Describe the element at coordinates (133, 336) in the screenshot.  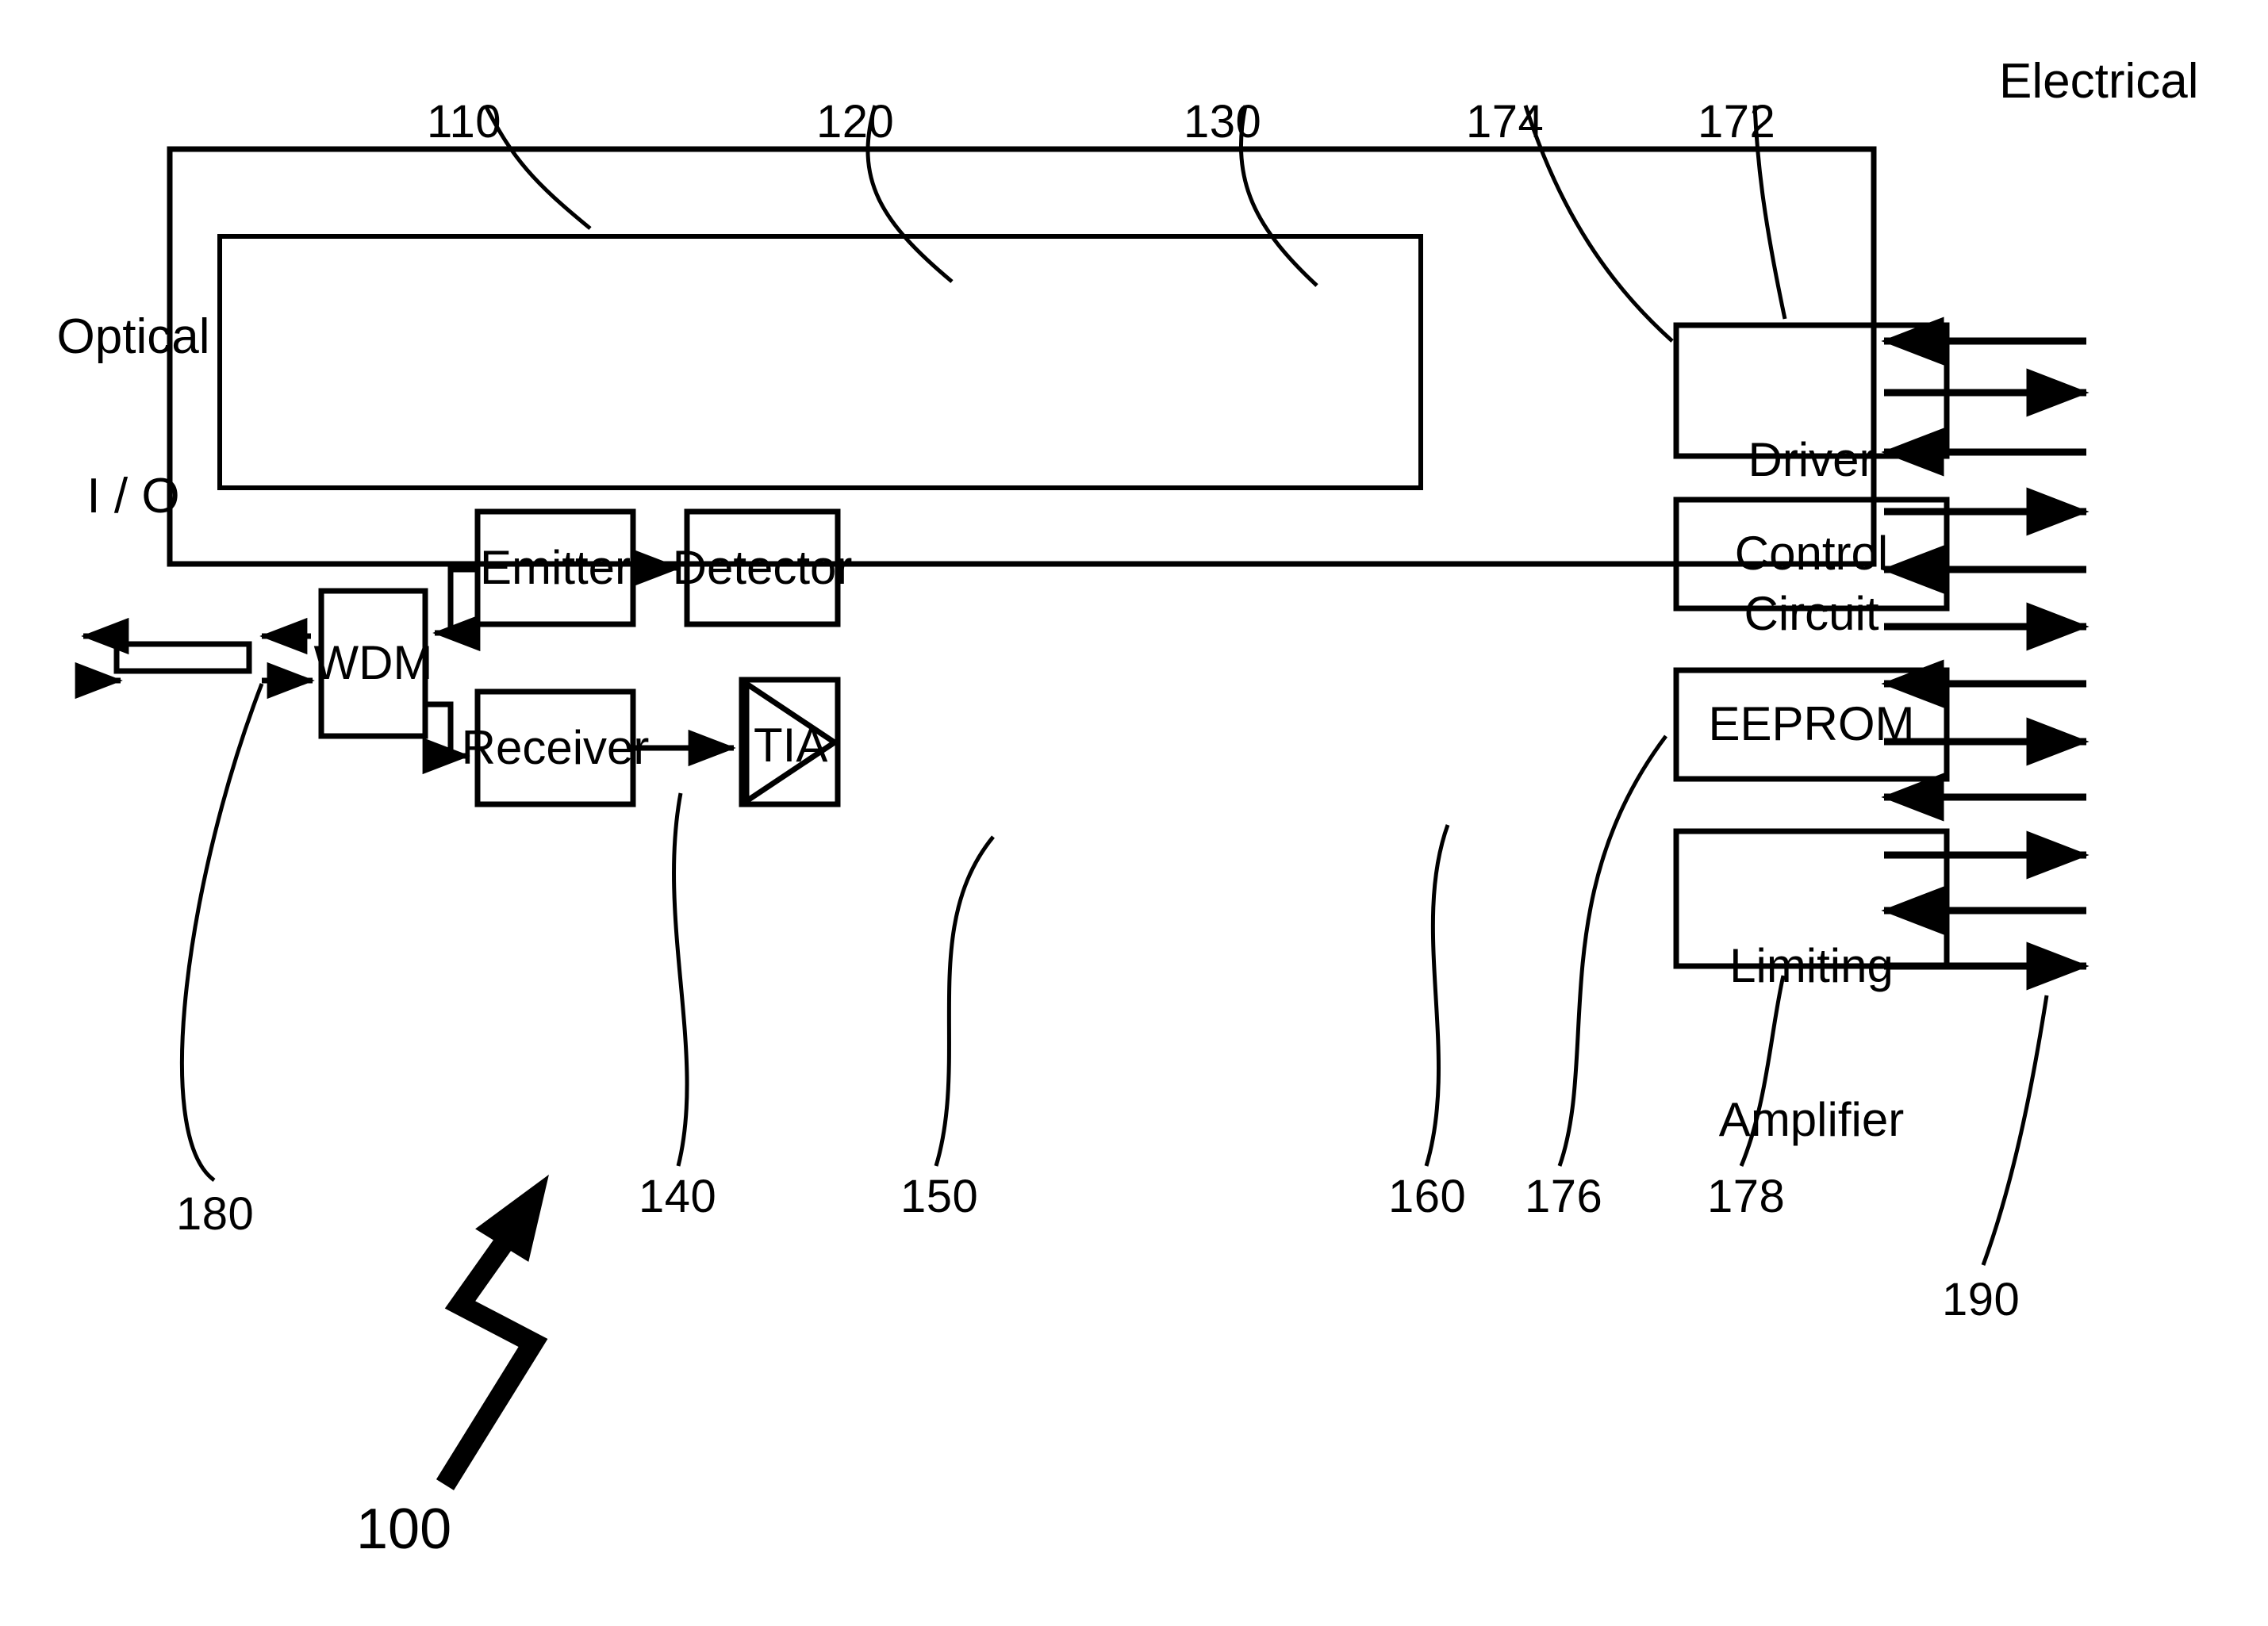
I see `optical-io-line-1: Optical` at that location.